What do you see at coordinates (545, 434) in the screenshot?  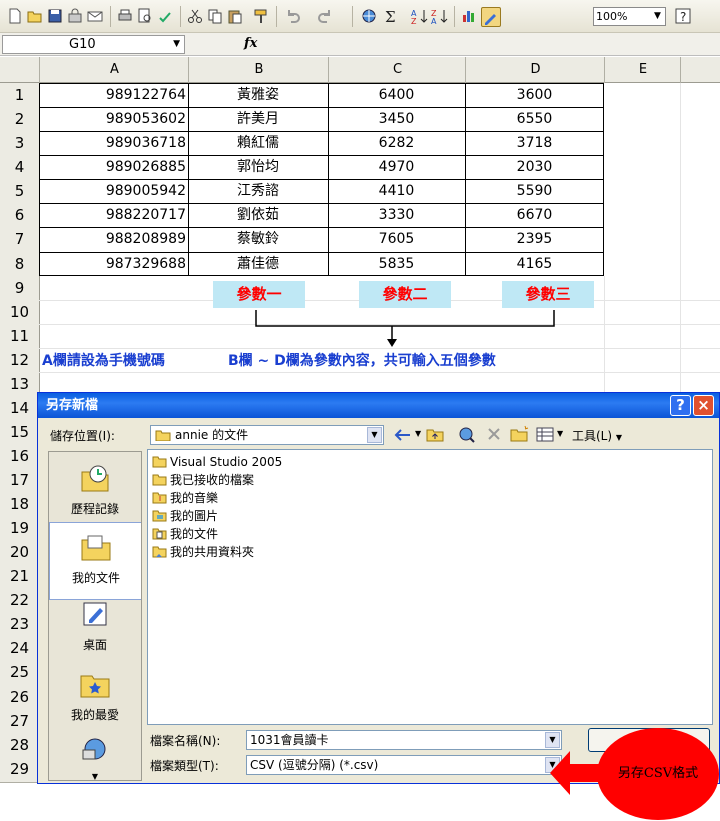 I see `views-icon` at bounding box center [545, 434].